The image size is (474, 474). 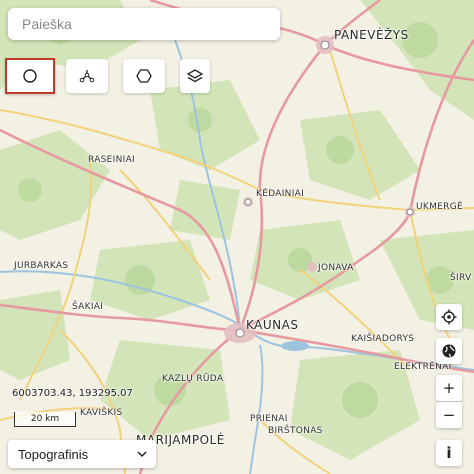 I want to click on layers-button, so click(x=195, y=76).